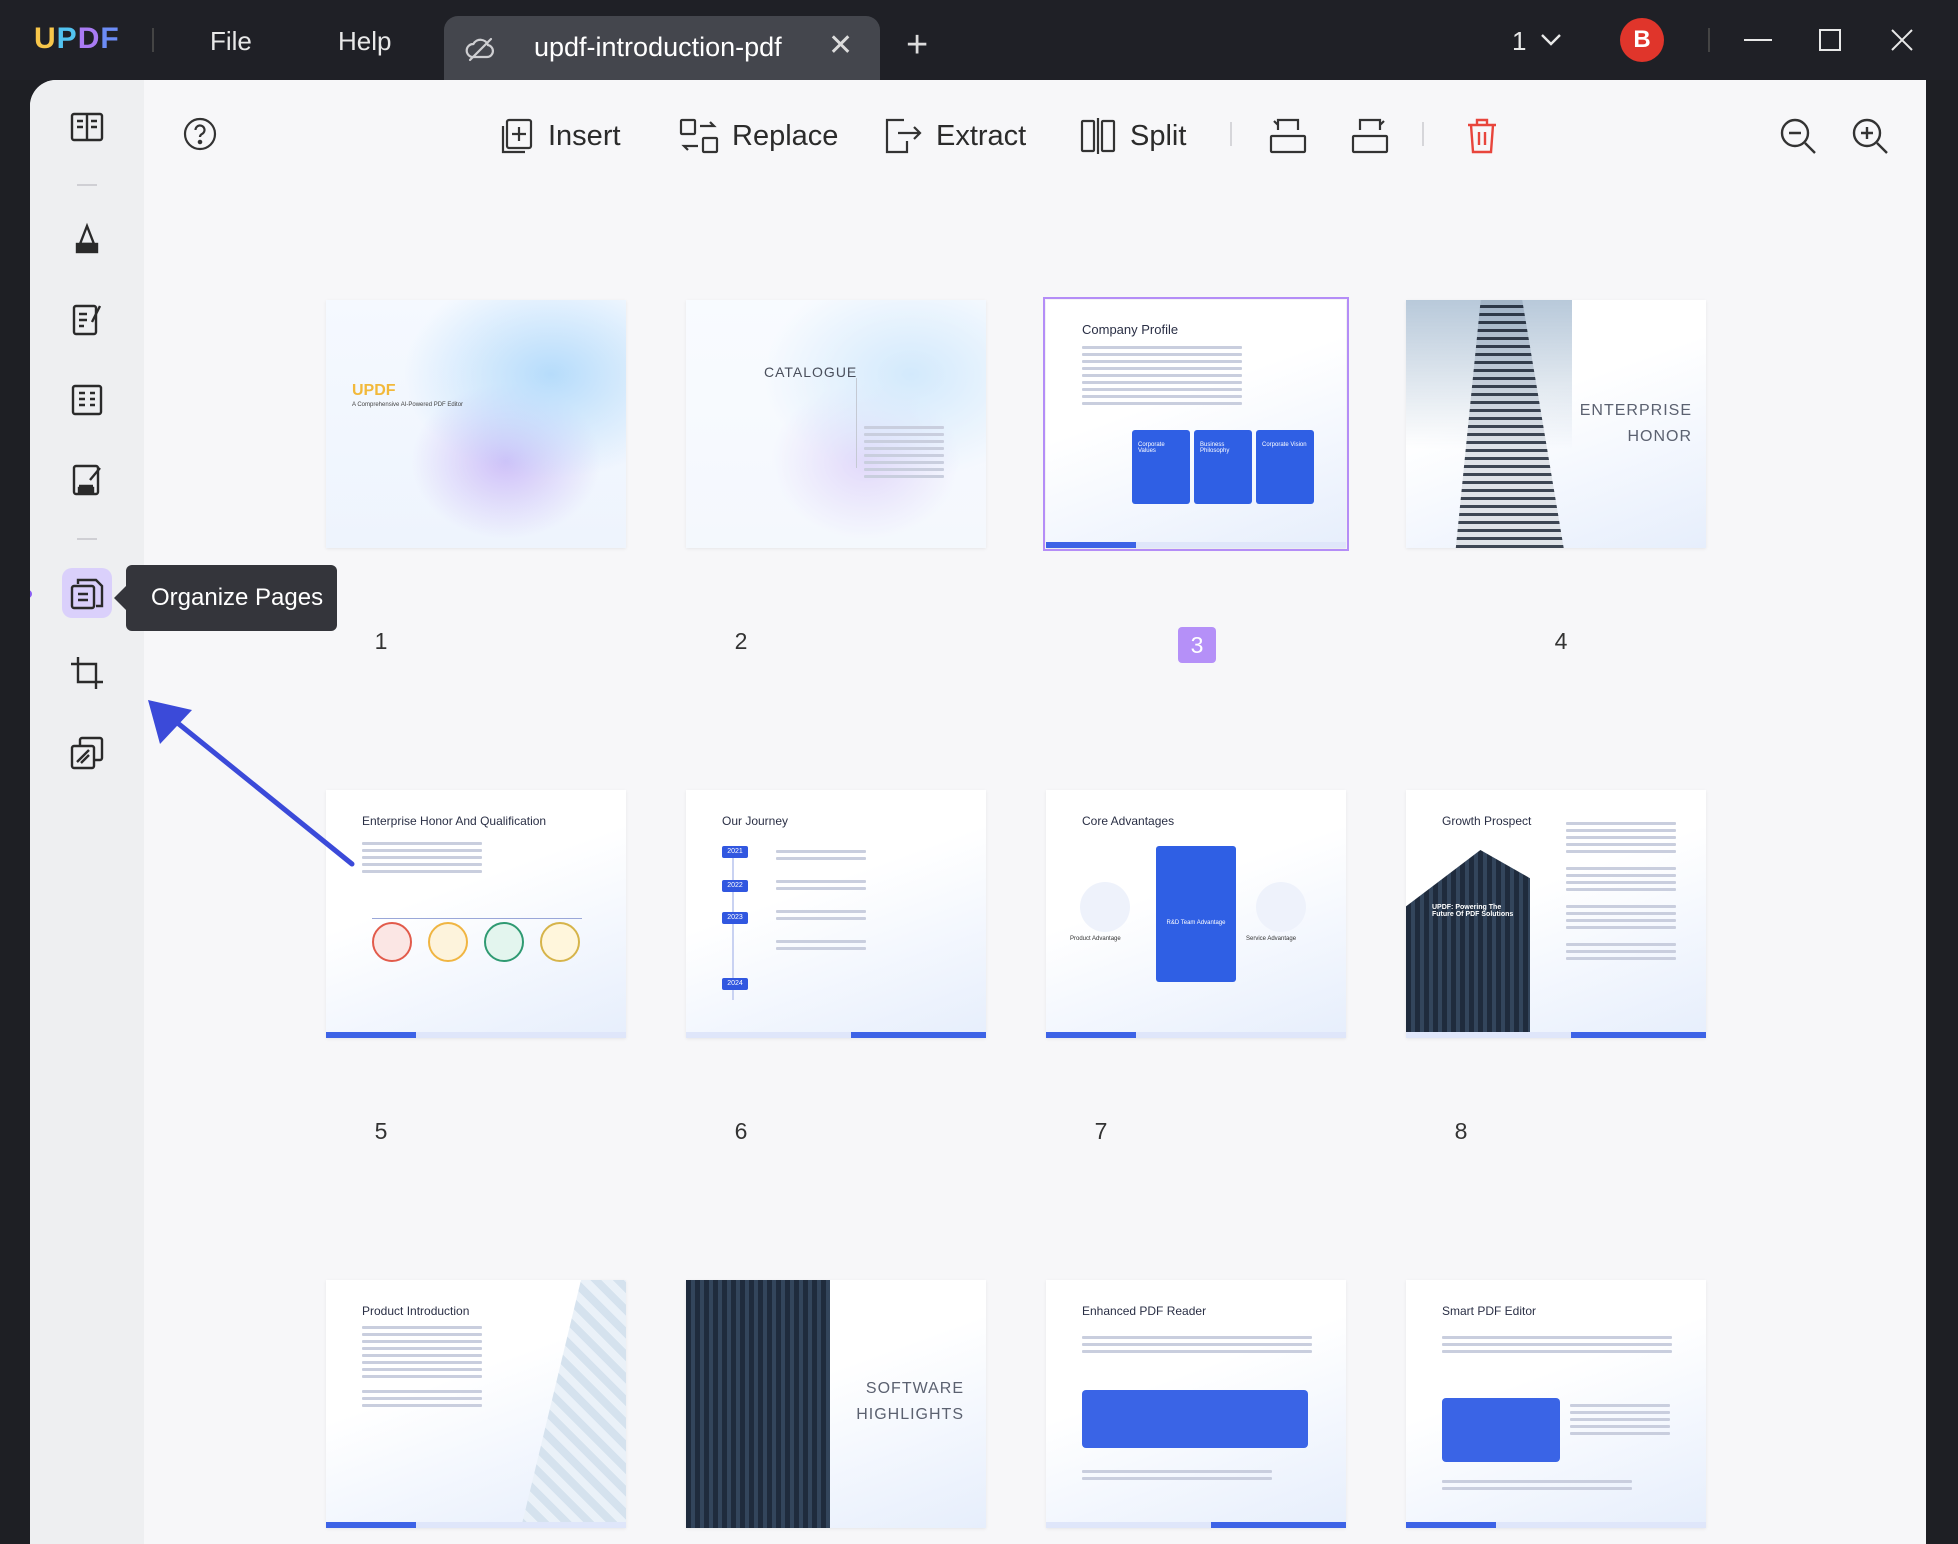 Image resolution: width=1958 pixels, height=1544 pixels. What do you see at coordinates (1288, 136) in the screenshot?
I see `rotate-left-icon` at bounding box center [1288, 136].